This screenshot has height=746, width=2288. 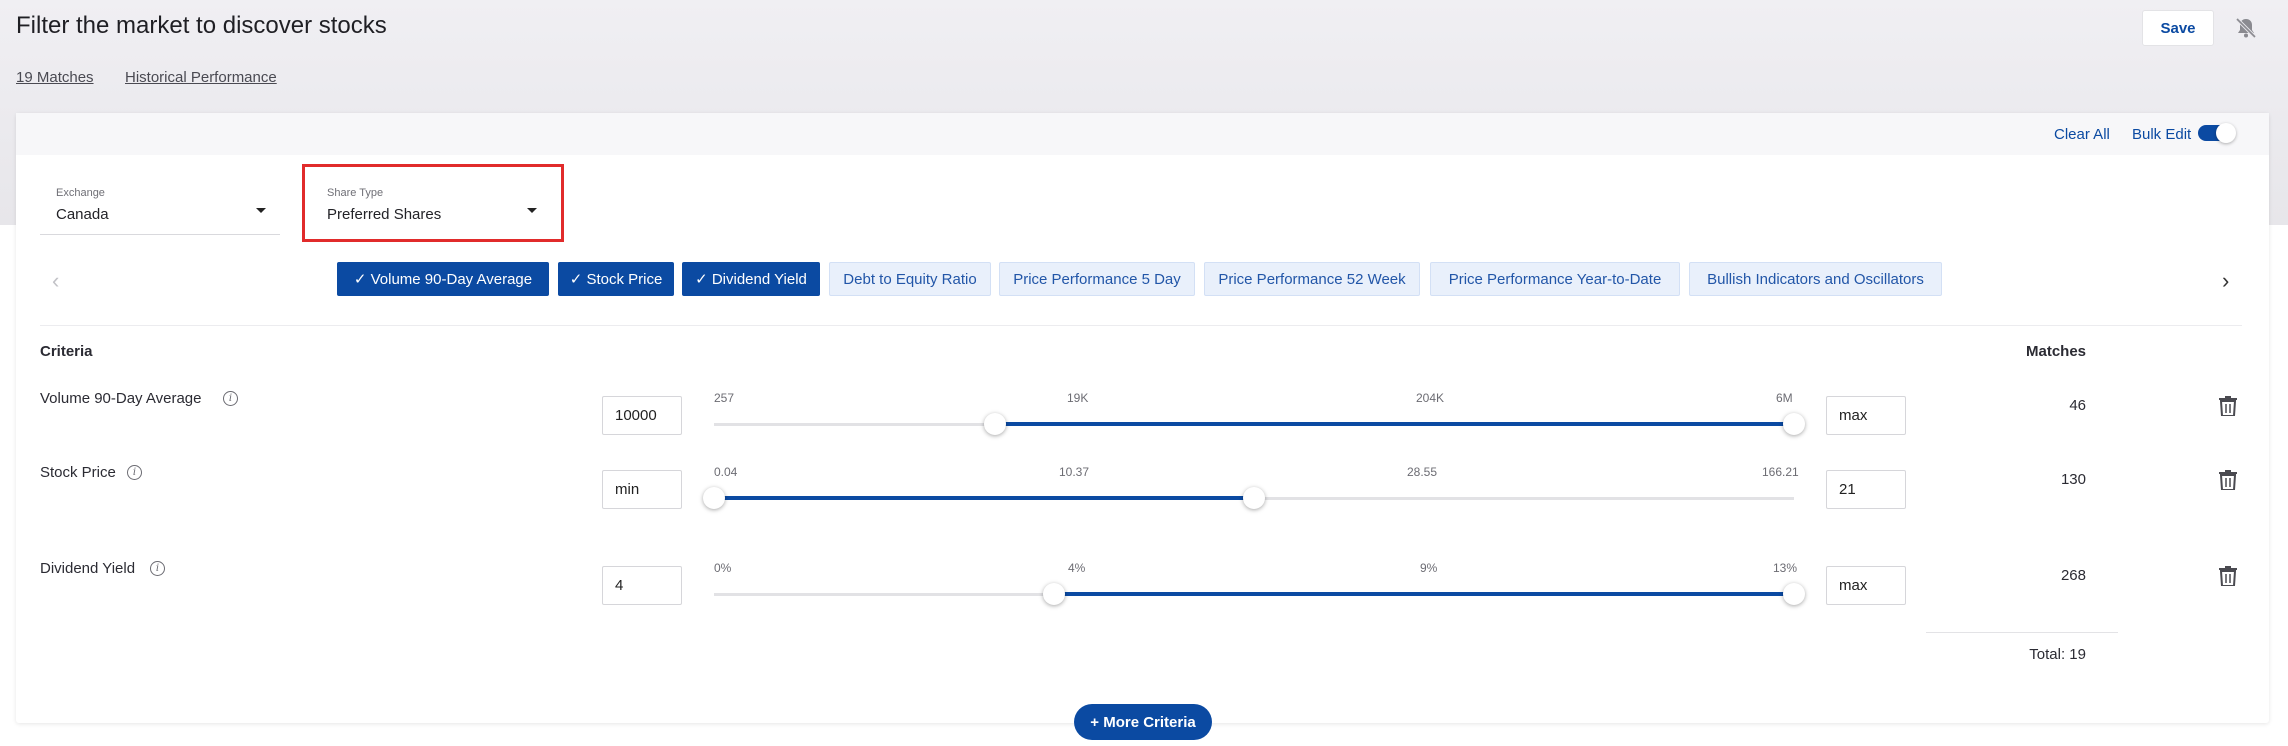 What do you see at coordinates (201, 77) in the screenshot?
I see `historical-performance-link: Historical Performance` at bounding box center [201, 77].